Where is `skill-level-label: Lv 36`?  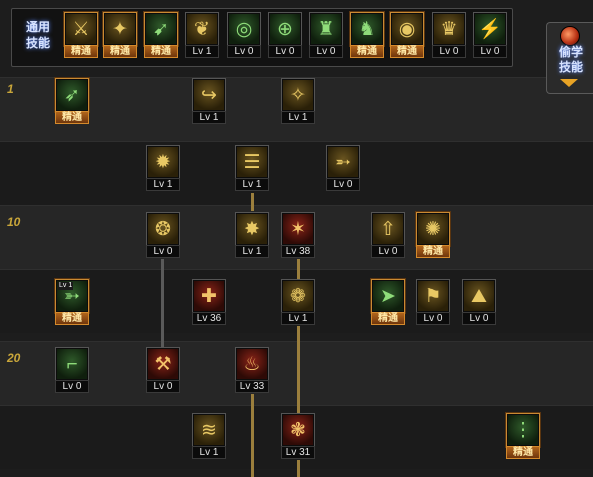 skill-level-label: Lv 36 is located at coordinates (209, 318).